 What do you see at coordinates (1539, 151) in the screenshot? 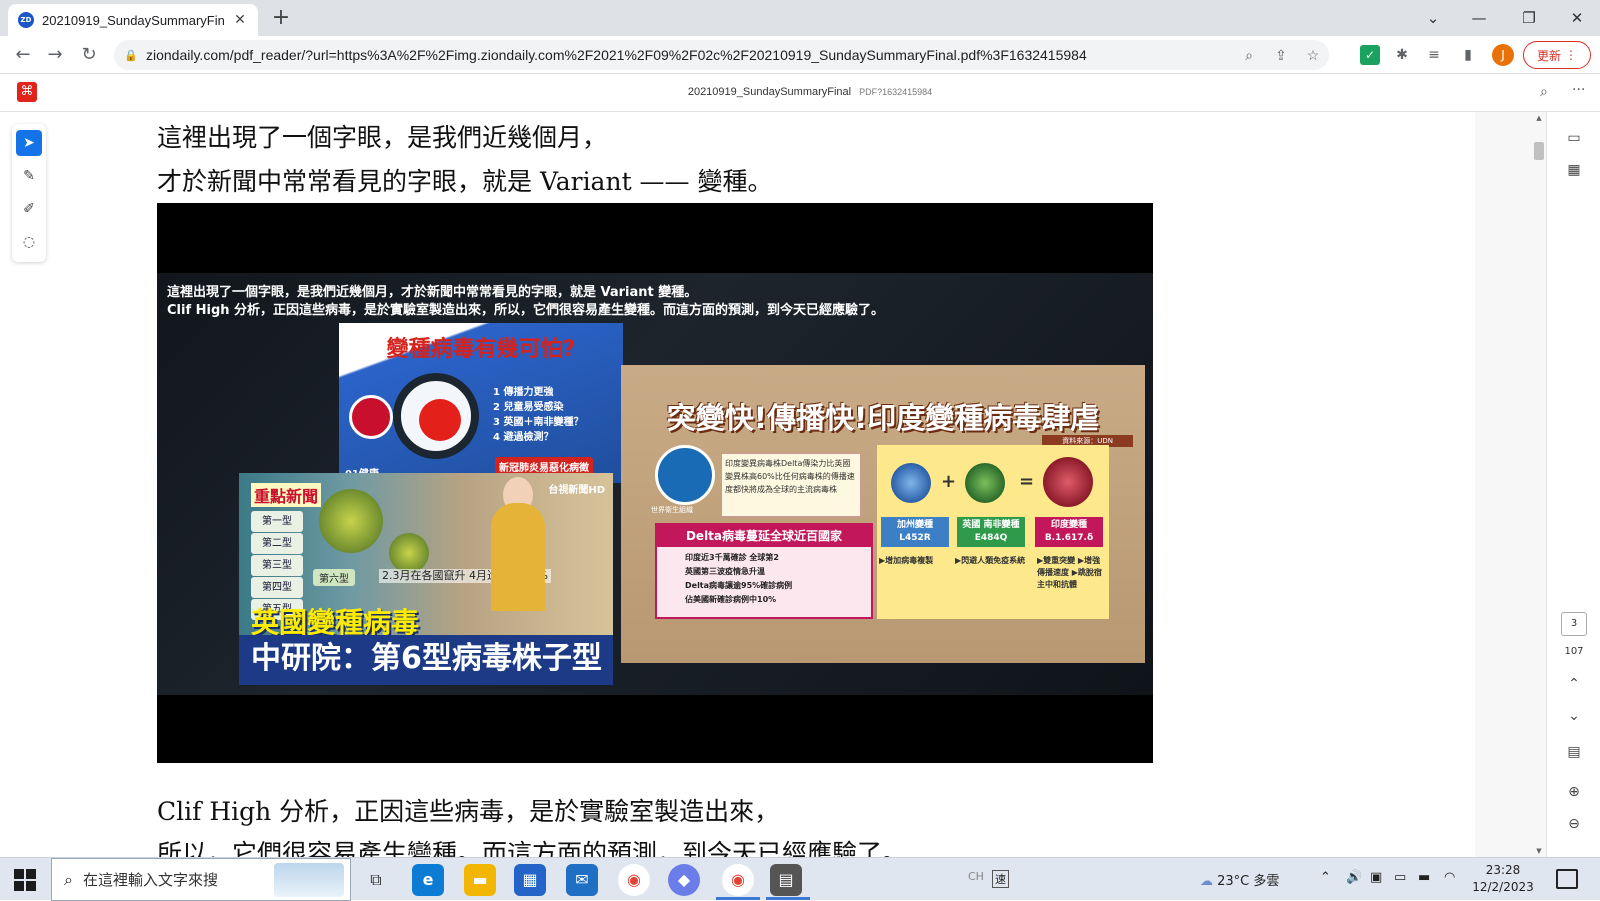
I see `scroll-thumb` at bounding box center [1539, 151].